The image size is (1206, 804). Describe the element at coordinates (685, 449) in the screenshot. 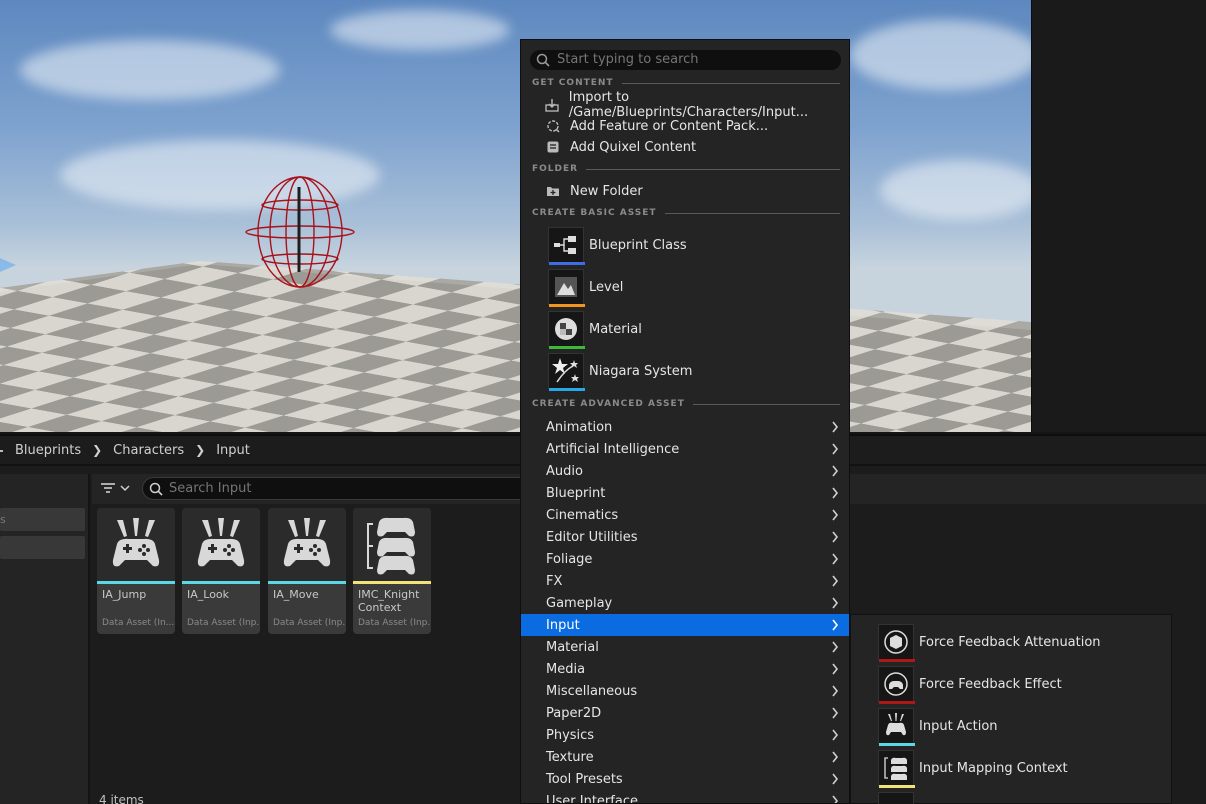

I see `category-artificial-intelligence: Artificial Intelligence` at that location.